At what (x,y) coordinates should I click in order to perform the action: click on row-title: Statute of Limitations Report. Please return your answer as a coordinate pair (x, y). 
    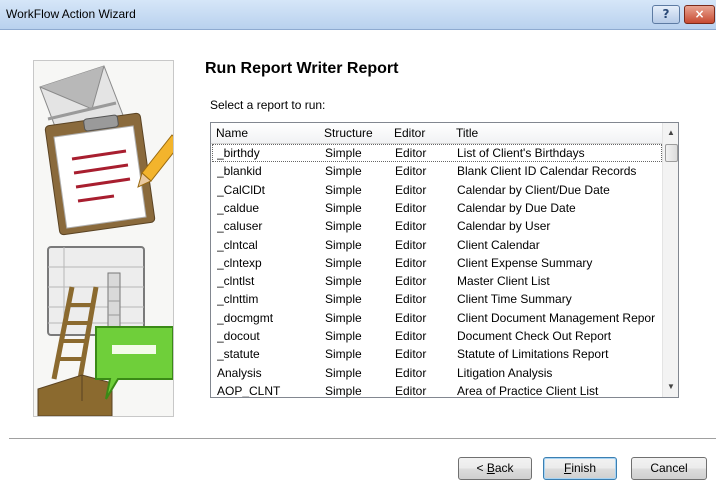
    Looking at the image, I should click on (533, 354).